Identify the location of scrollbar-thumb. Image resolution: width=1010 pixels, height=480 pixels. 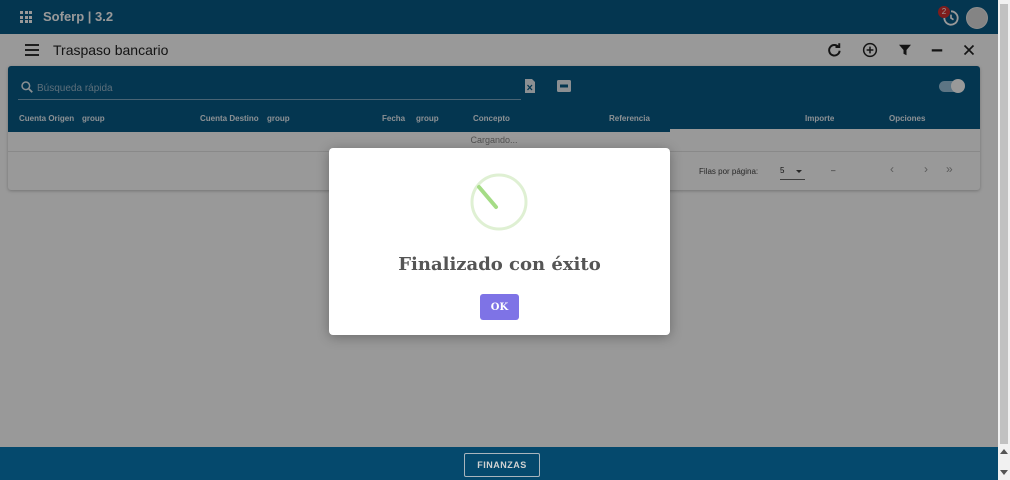
(1004, 224).